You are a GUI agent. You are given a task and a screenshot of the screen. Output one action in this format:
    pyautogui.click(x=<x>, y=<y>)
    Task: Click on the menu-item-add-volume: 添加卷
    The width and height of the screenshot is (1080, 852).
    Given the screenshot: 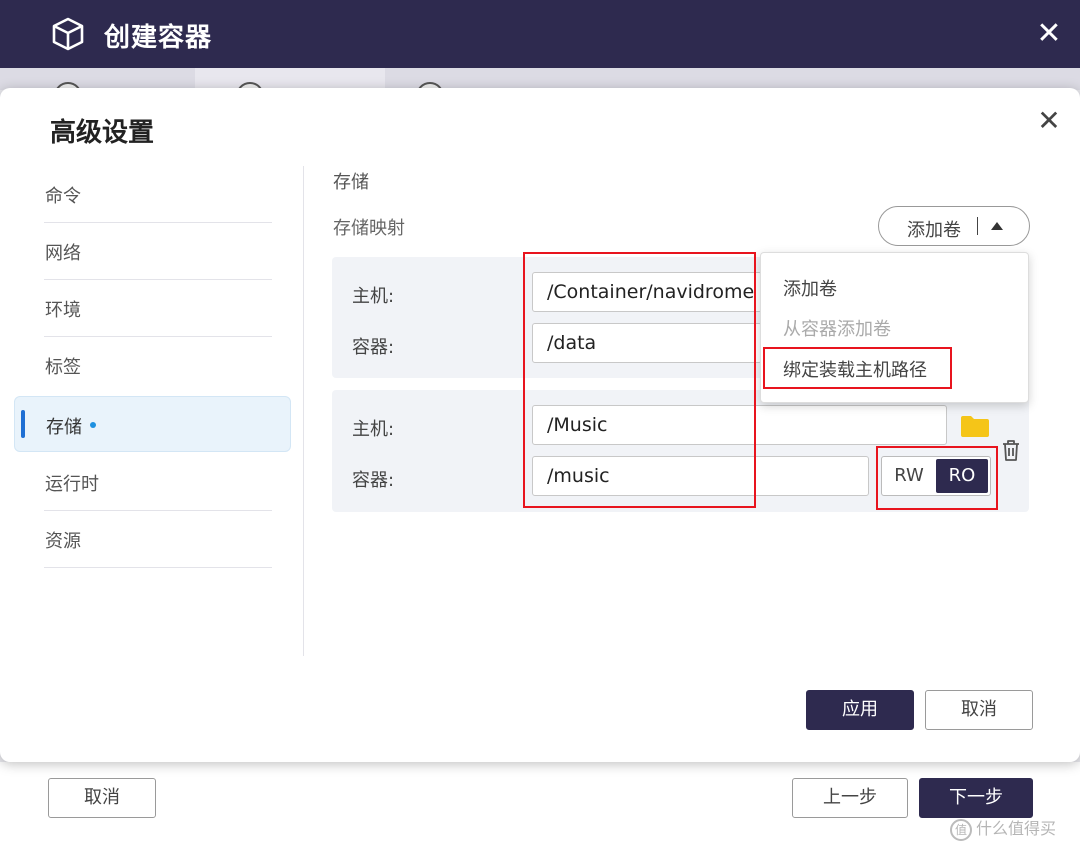 What is the action you would take?
    pyautogui.click(x=810, y=288)
    